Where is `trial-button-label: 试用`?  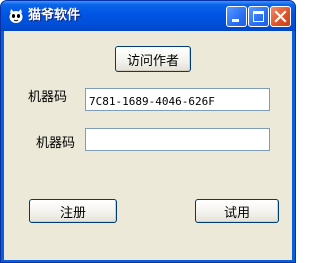 trial-button-label: 试用 is located at coordinates (236, 213).